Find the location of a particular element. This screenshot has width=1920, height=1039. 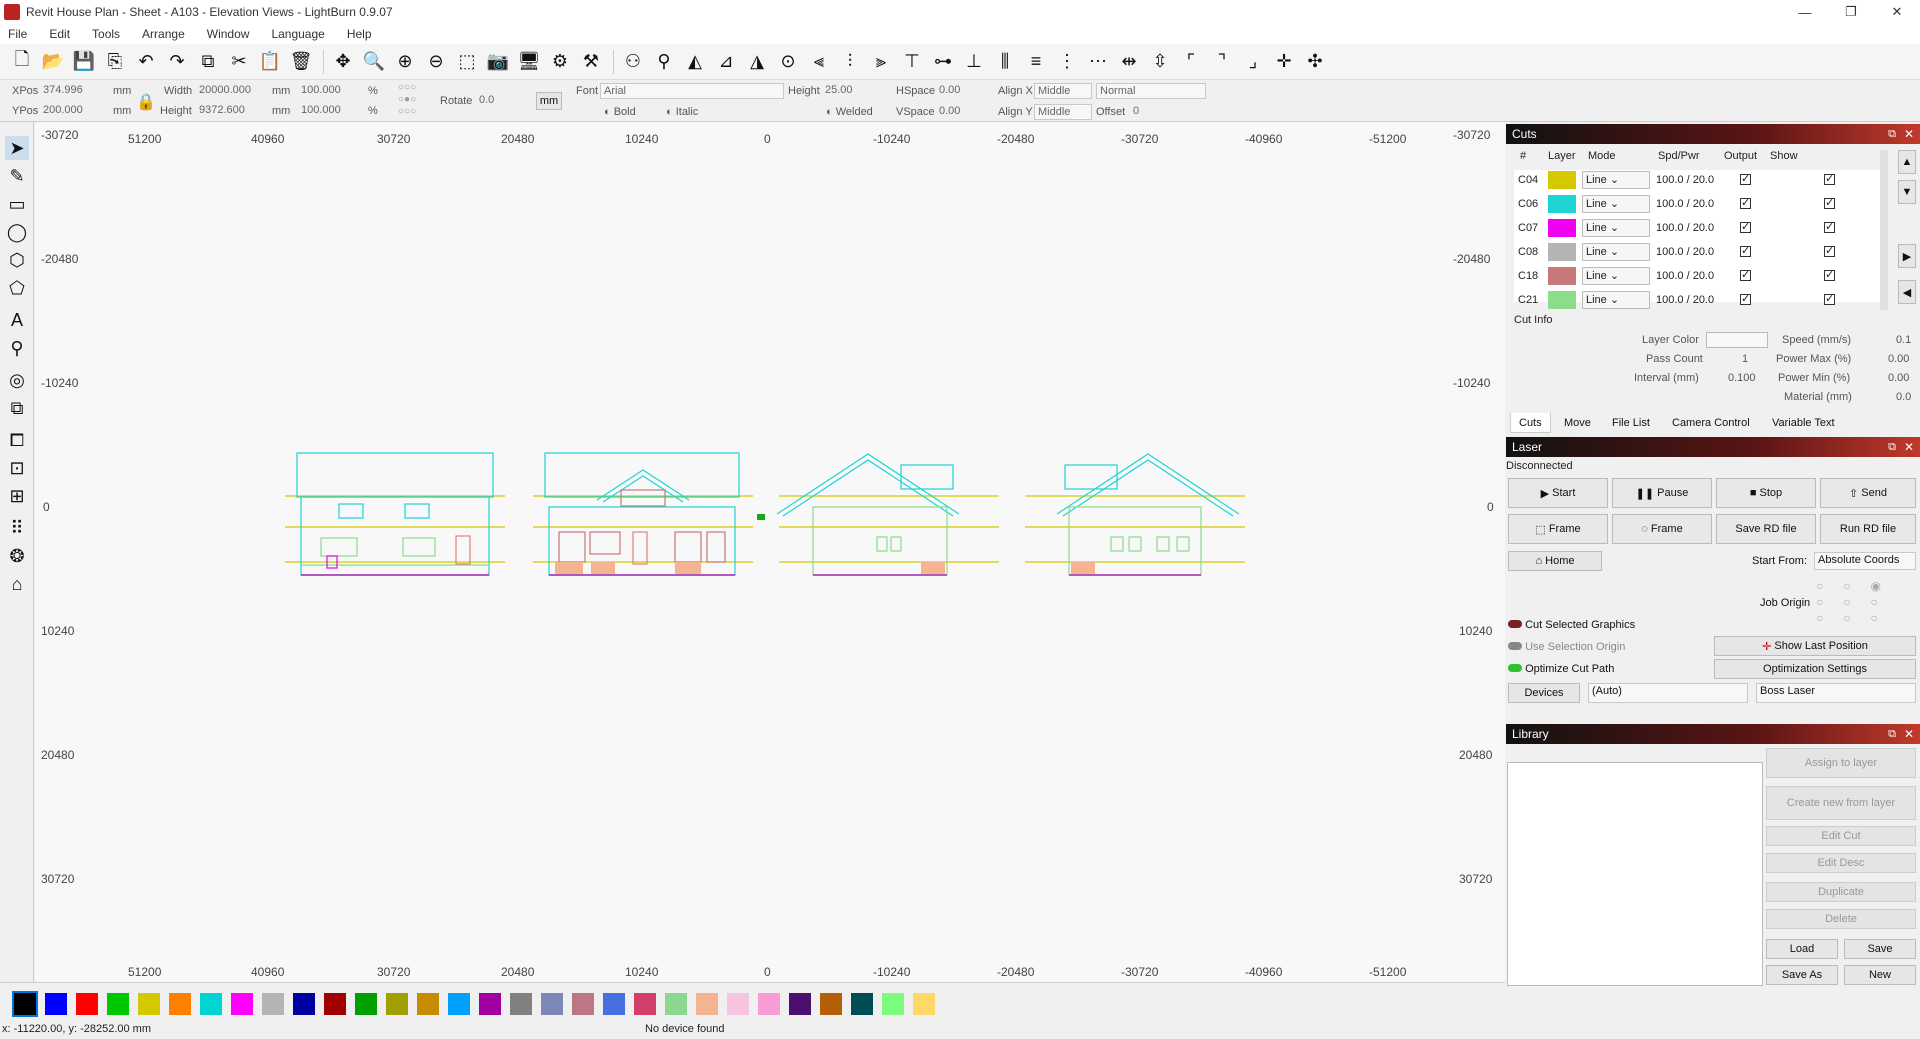

power-max-input: 0.00 is located at coordinates (1898, 359).